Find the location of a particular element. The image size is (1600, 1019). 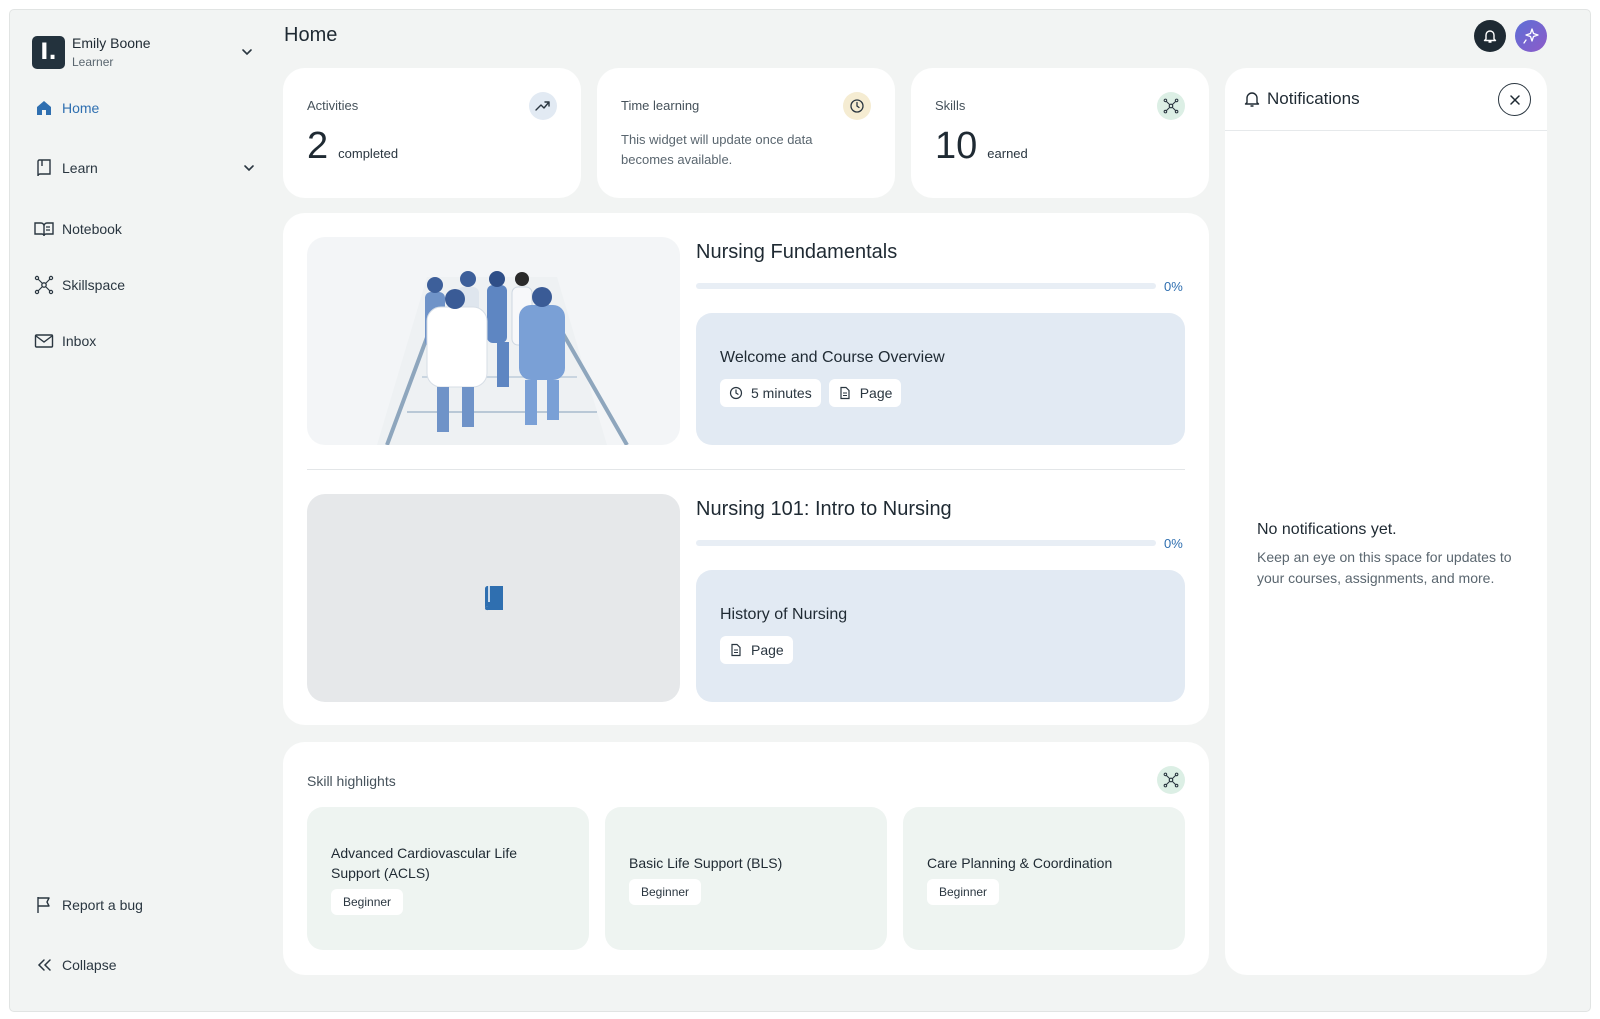

course-title: Nursing 101: Intro to Nursing is located at coordinates (824, 509).